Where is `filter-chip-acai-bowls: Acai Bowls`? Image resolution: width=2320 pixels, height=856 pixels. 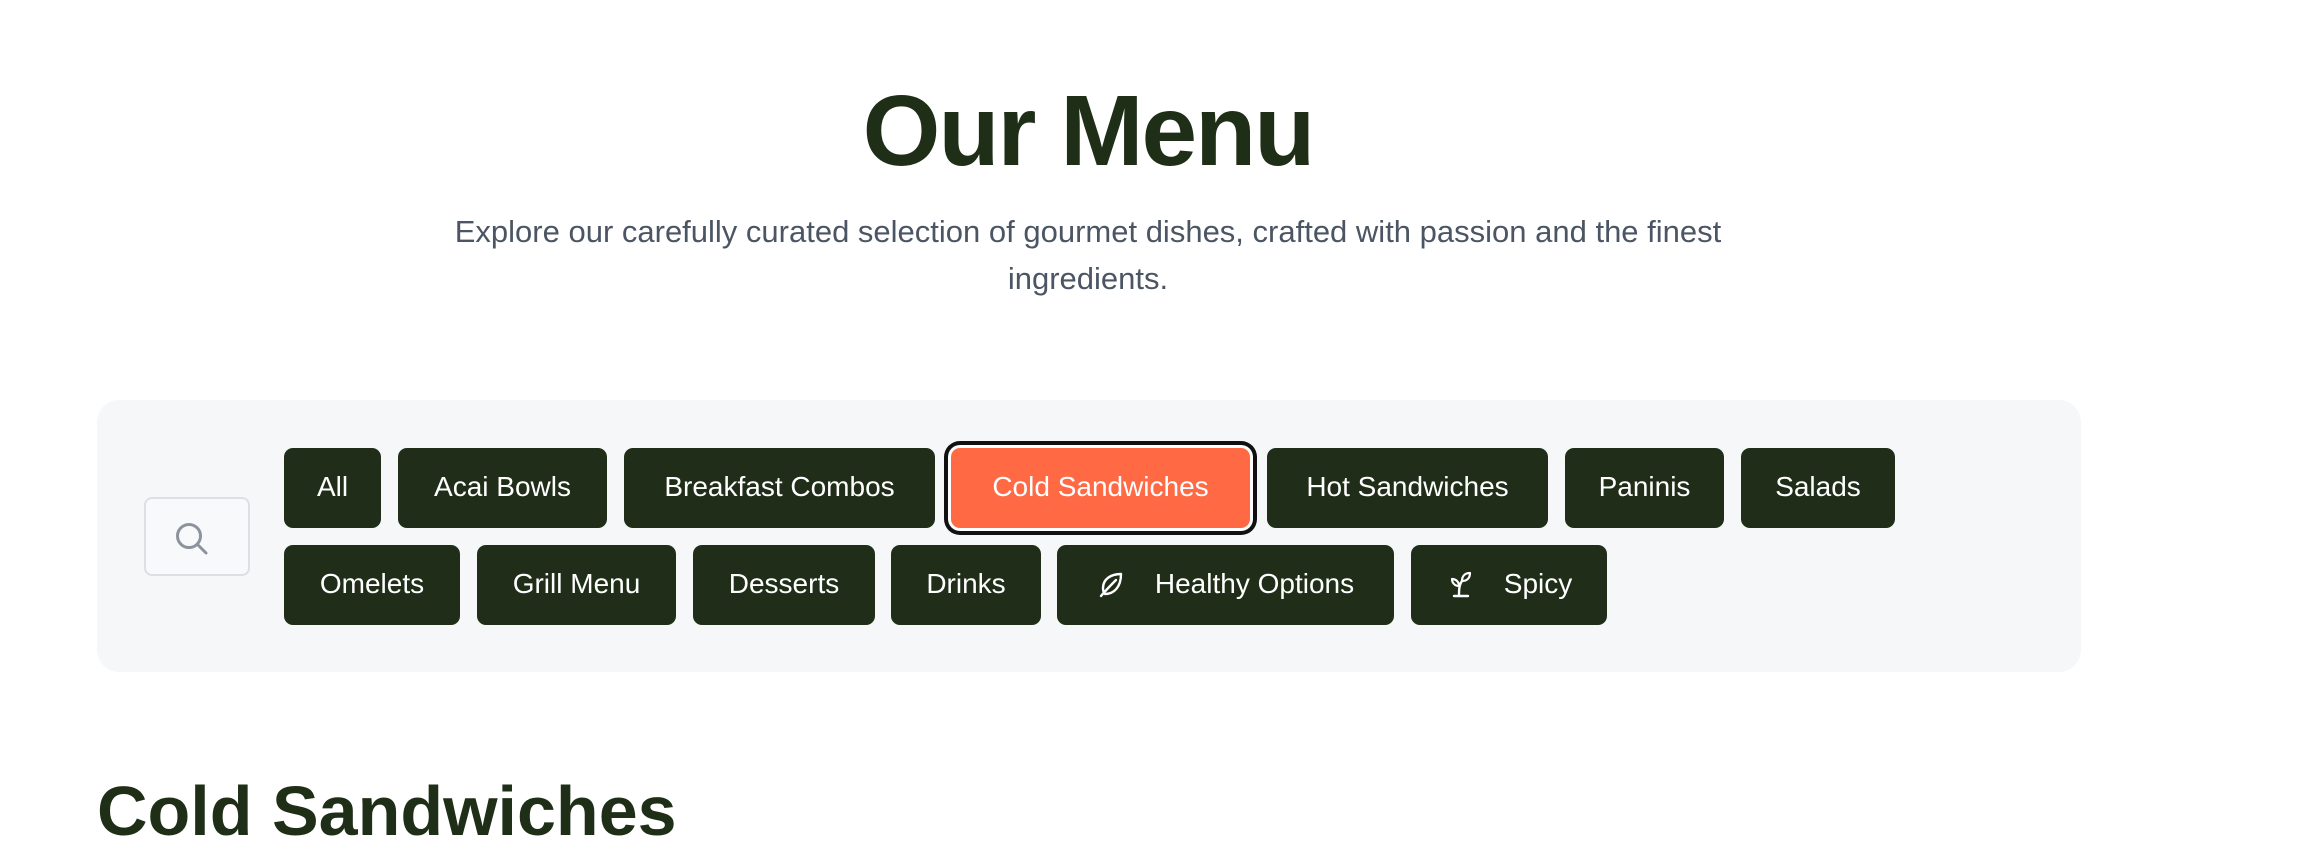 filter-chip-acai-bowls: Acai Bowls is located at coordinates (502, 488).